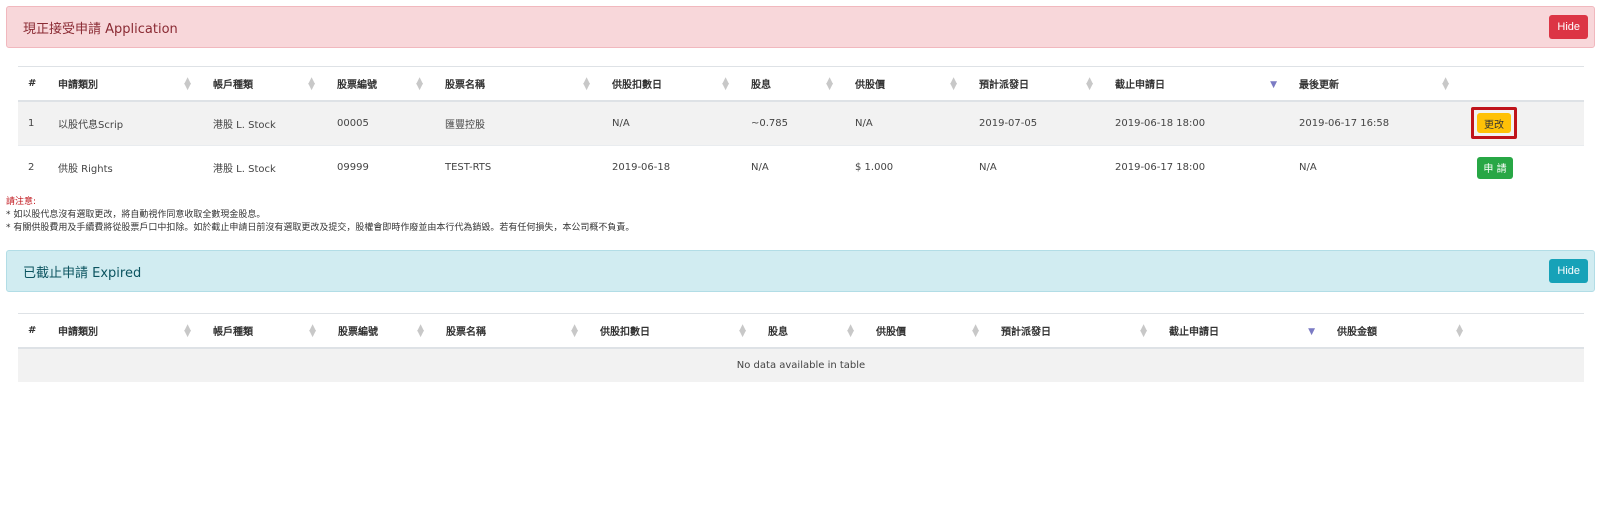  What do you see at coordinates (33, 167) in the screenshot?
I see `cell-num: 2` at bounding box center [33, 167].